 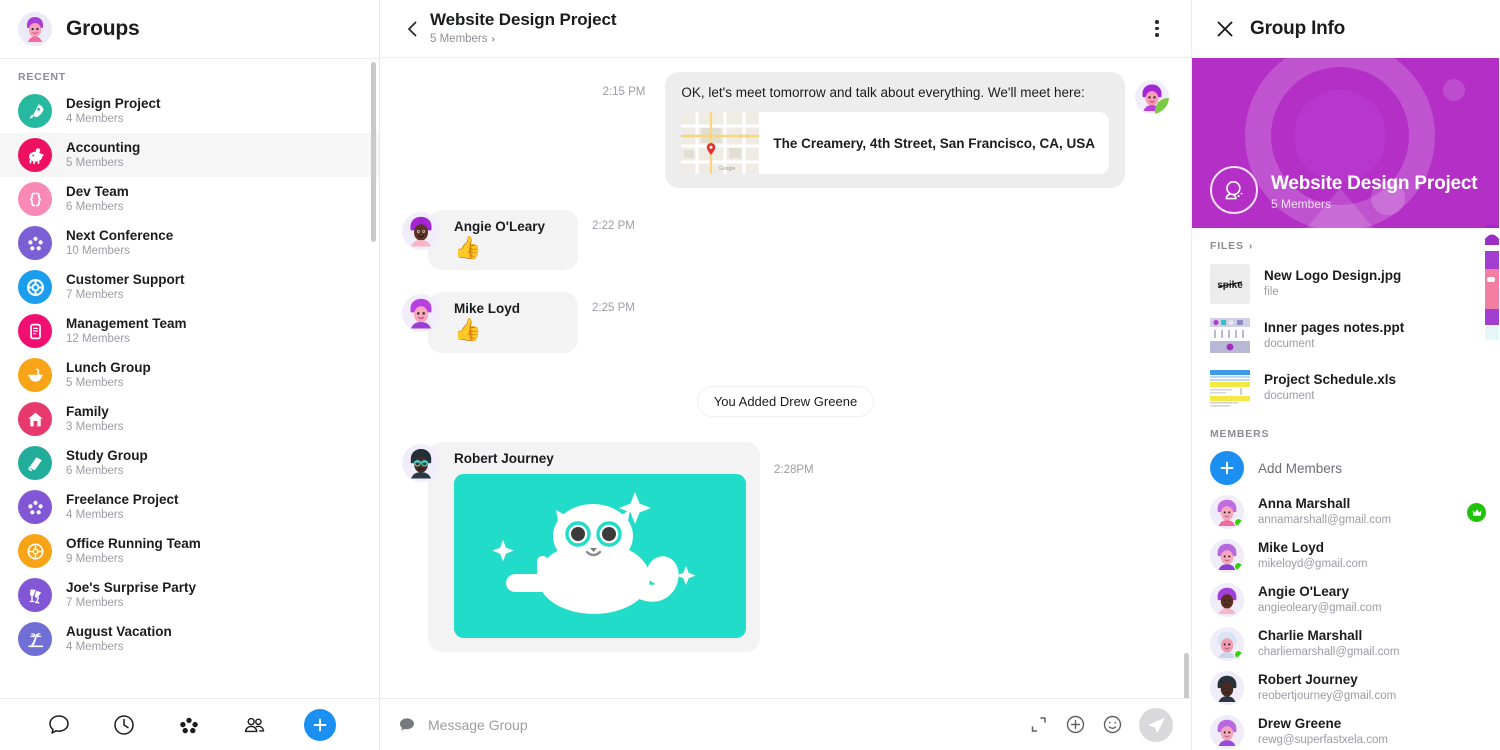 What do you see at coordinates (95, 559) in the screenshot?
I see `group-member-count: 9 Members` at bounding box center [95, 559].